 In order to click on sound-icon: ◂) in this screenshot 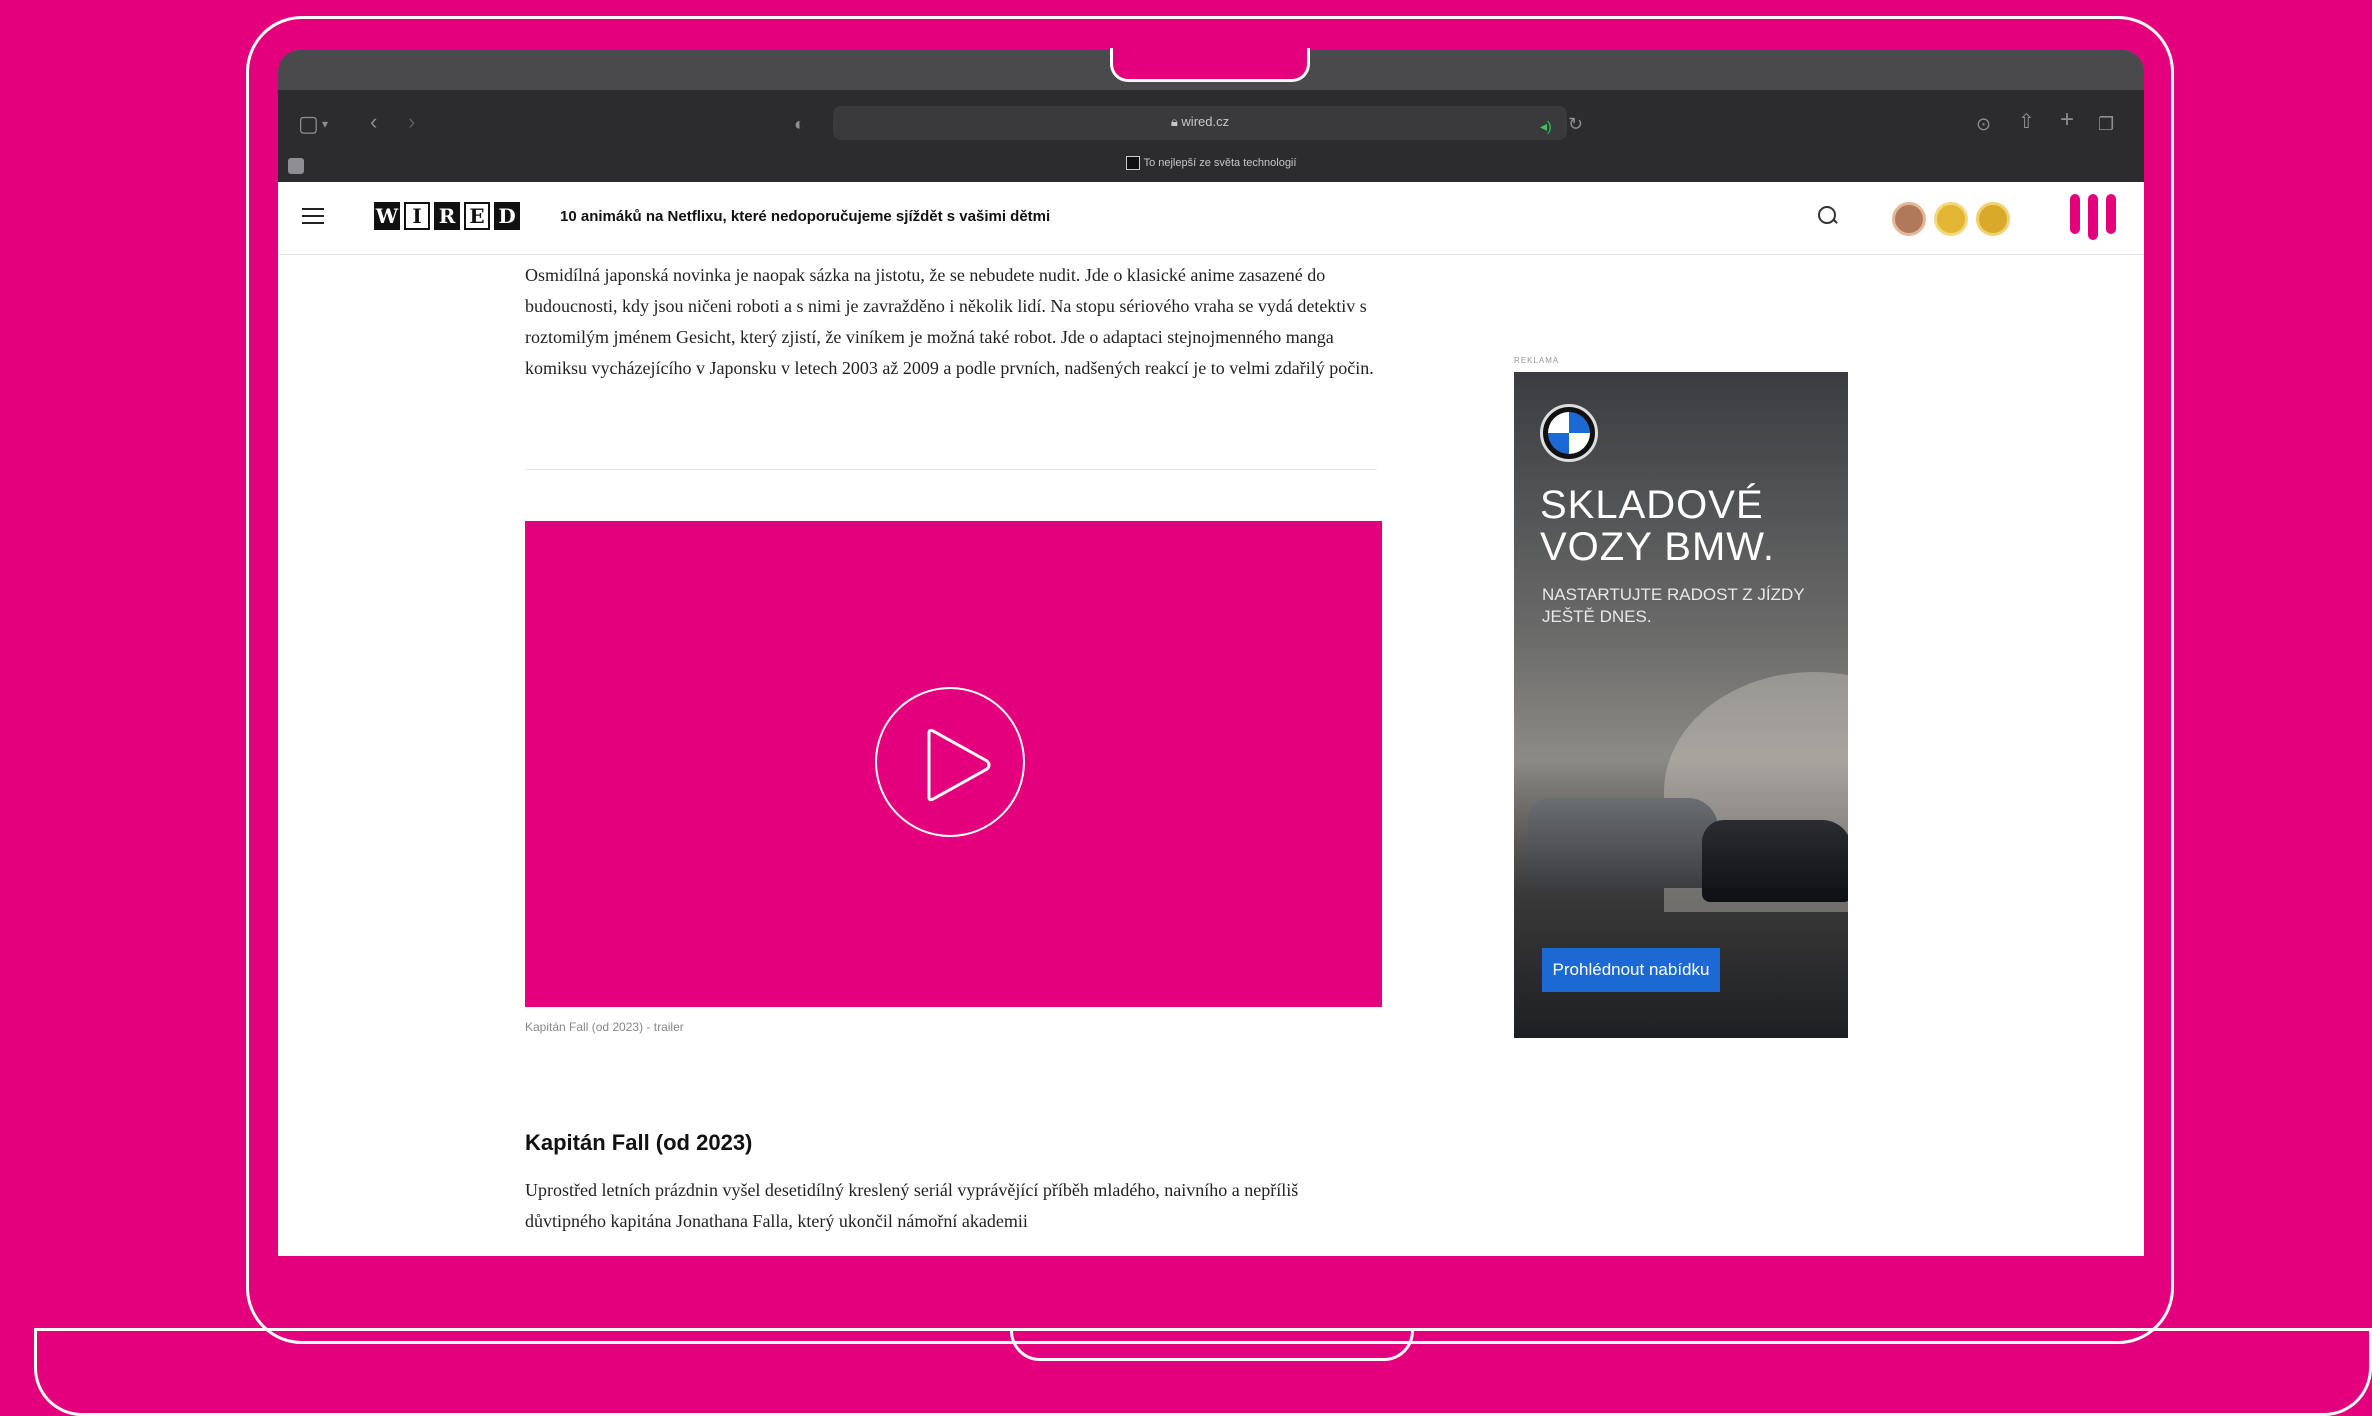, I will do `click(1546, 126)`.